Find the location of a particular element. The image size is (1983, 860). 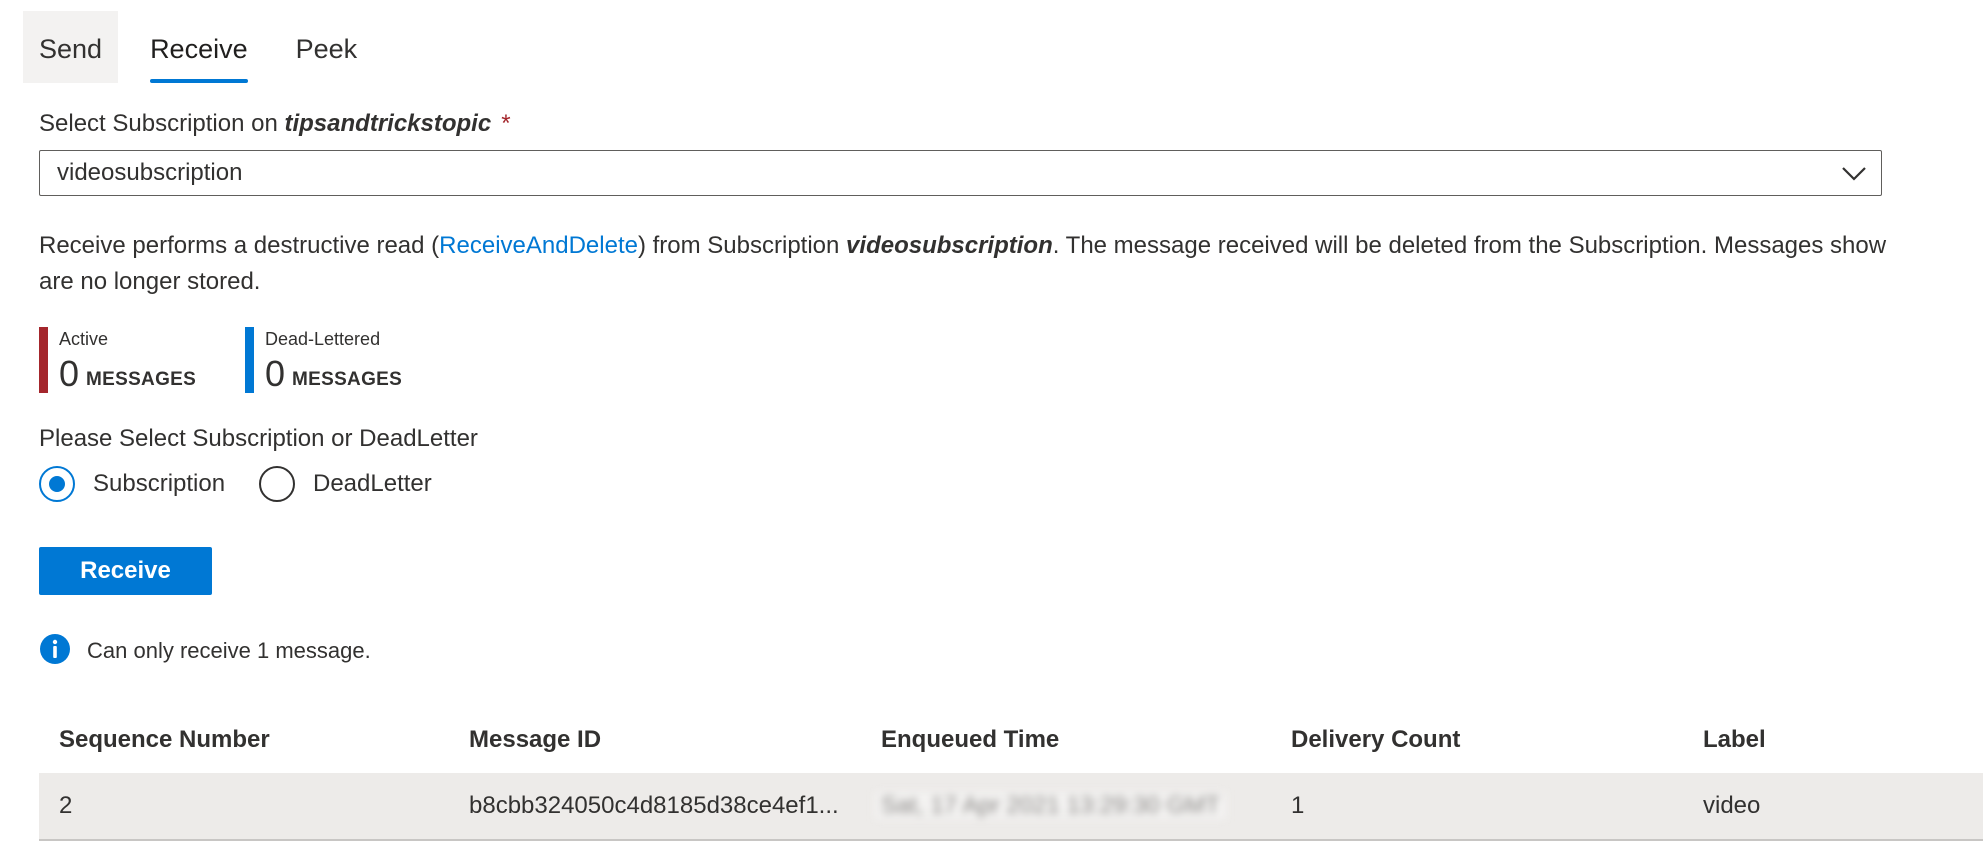

description-subscription-name: videosubscription is located at coordinates (949, 245).